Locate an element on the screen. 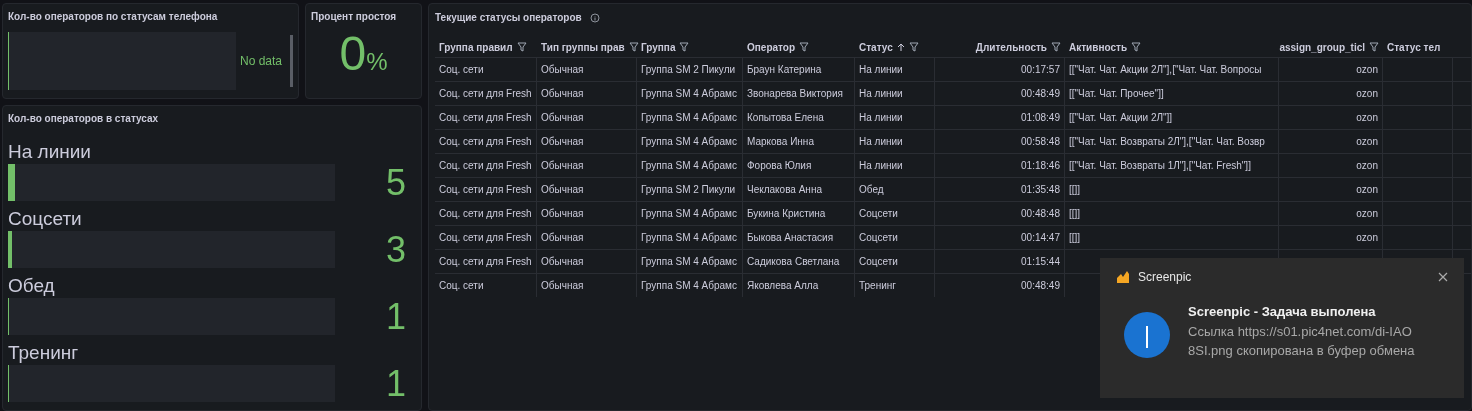 The width and height of the screenshot is (1472, 411). table-cell-text: 00:58:48 is located at coordinates (1040, 142).